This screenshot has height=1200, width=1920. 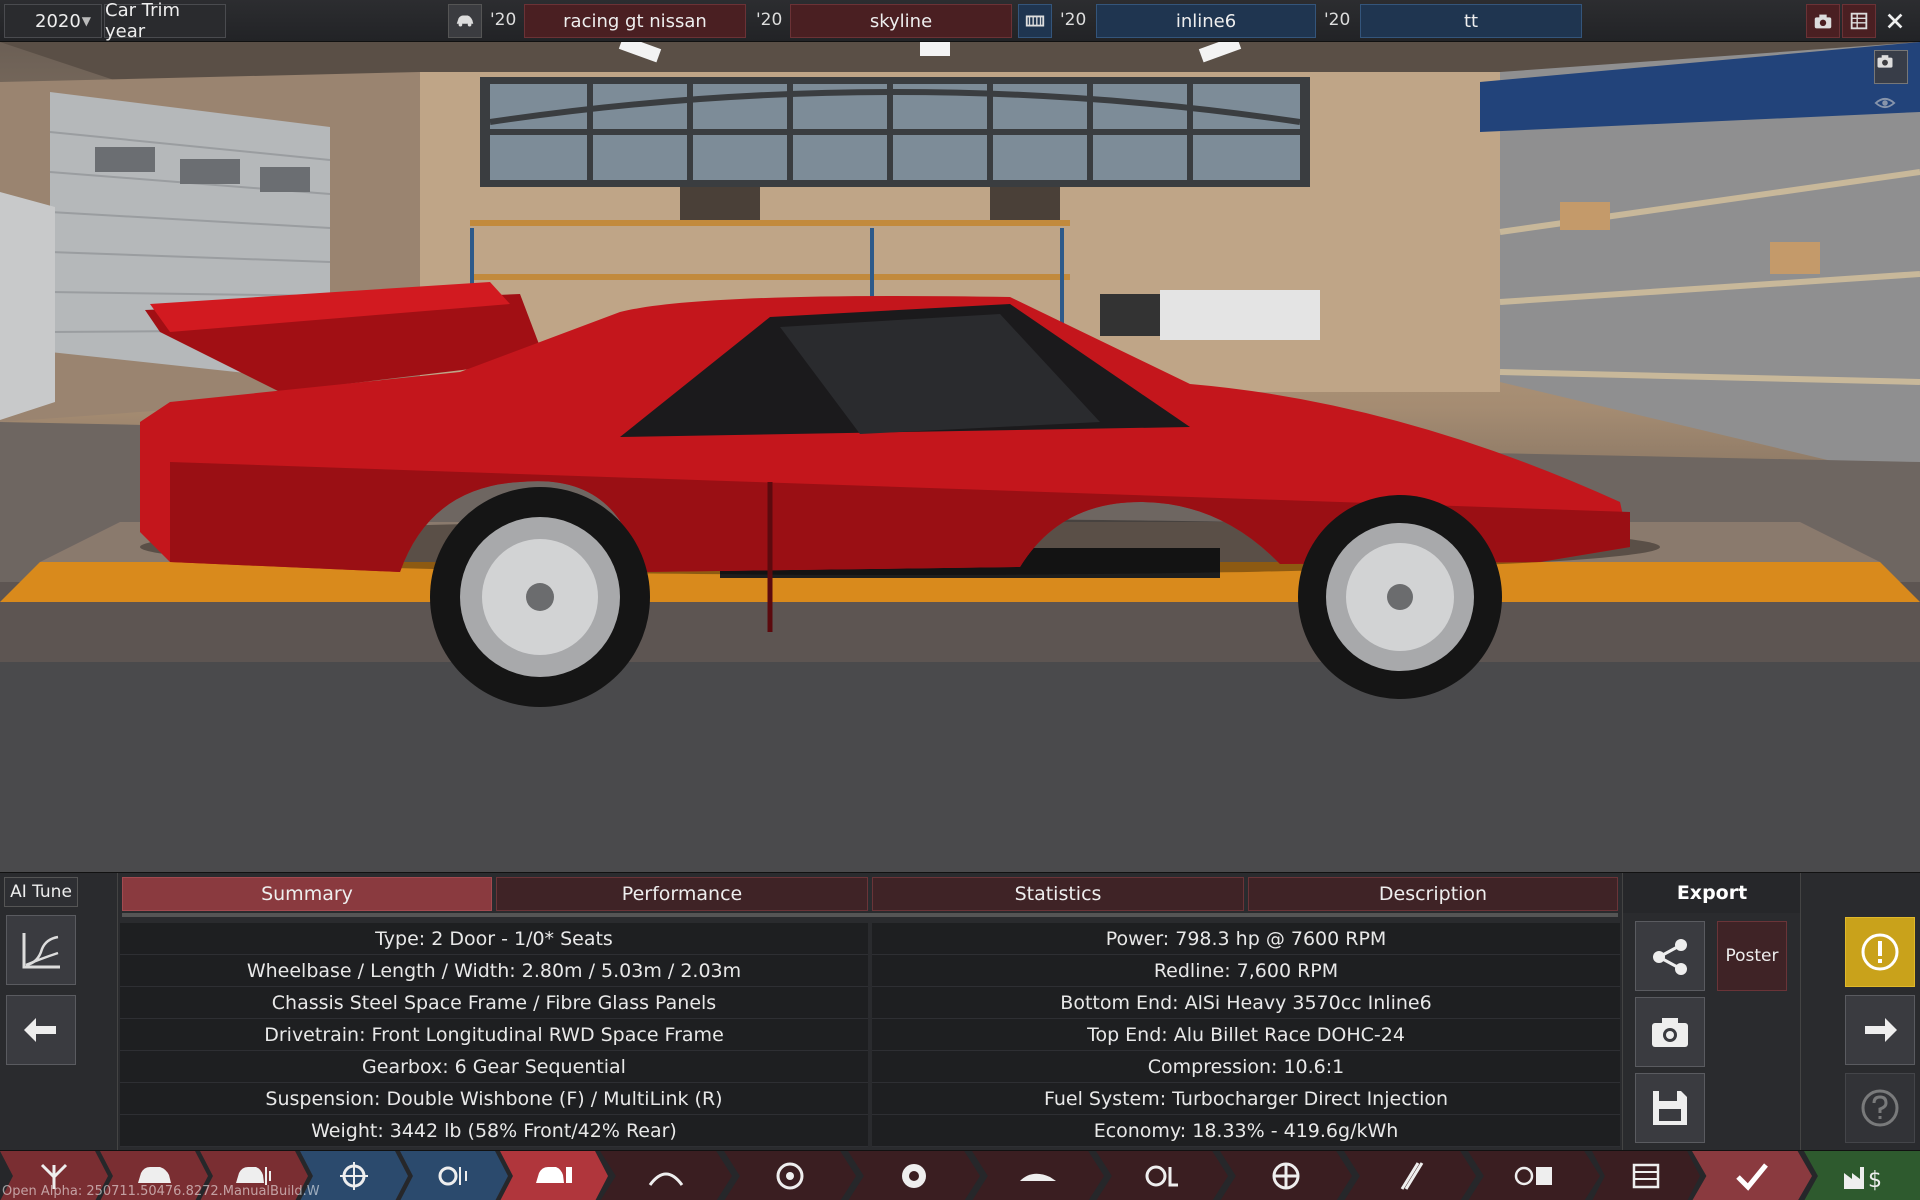 I want to click on engine-icon-button, so click(x=1035, y=21).